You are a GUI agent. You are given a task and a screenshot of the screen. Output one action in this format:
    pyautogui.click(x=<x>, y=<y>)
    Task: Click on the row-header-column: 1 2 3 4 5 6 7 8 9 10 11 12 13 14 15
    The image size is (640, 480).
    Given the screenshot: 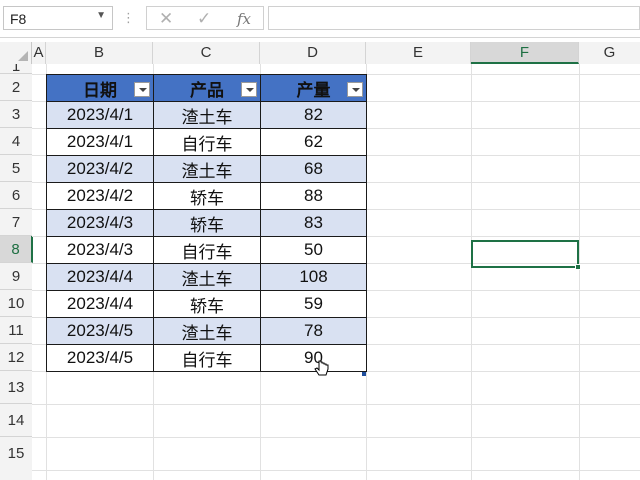 What is the action you would take?
    pyautogui.click(x=16, y=272)
    